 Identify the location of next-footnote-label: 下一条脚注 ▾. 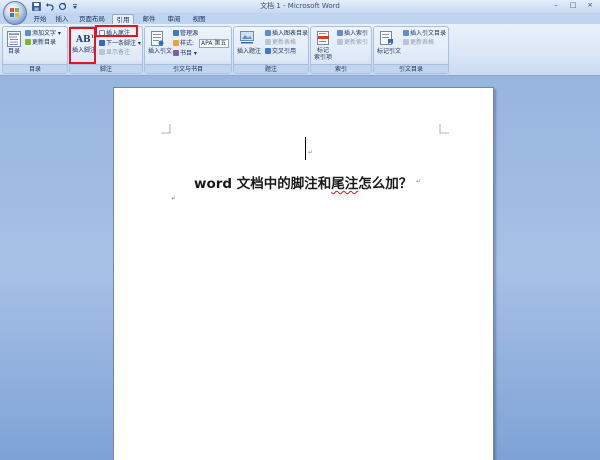
(123, 43).